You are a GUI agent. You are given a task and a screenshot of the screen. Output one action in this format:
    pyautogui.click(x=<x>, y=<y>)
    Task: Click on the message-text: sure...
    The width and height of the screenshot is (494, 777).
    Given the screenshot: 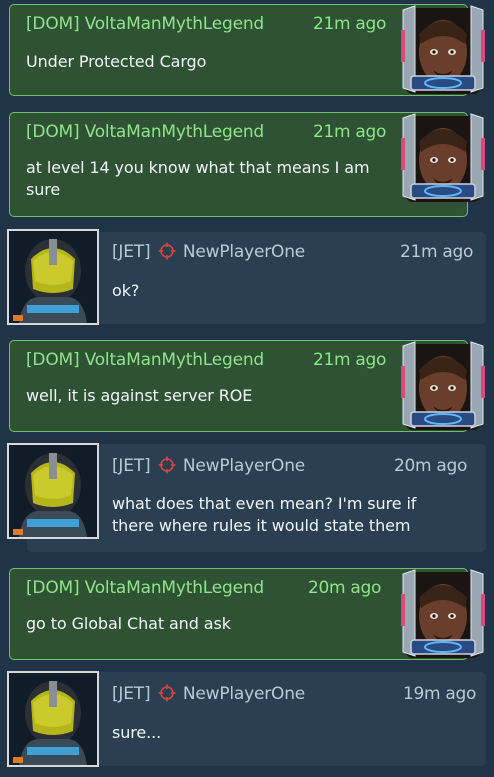 What is the action you would take?
    pyautogui.click(x=137, y=732)
    